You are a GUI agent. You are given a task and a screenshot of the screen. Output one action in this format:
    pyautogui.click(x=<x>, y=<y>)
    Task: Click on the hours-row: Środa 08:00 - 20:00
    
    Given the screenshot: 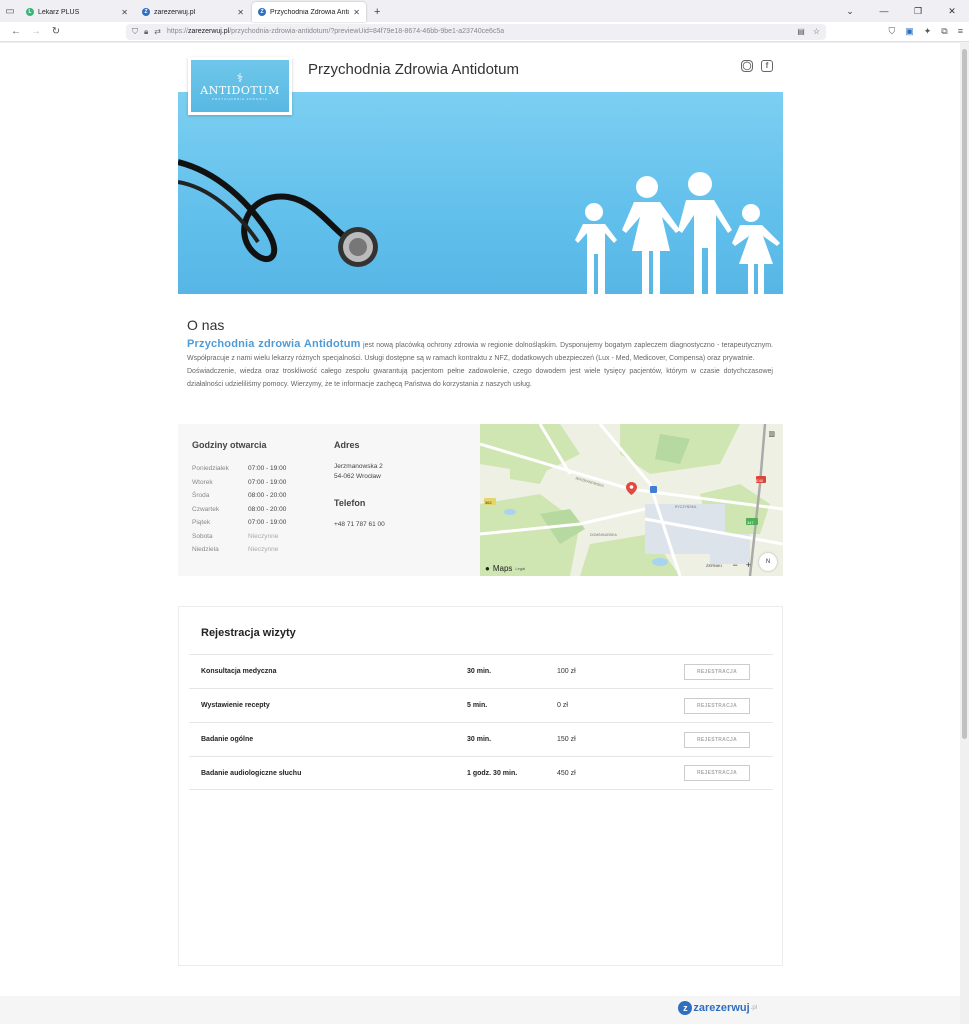 What is the action you would take?
    pyautogui.click(x=257, y=496)
    